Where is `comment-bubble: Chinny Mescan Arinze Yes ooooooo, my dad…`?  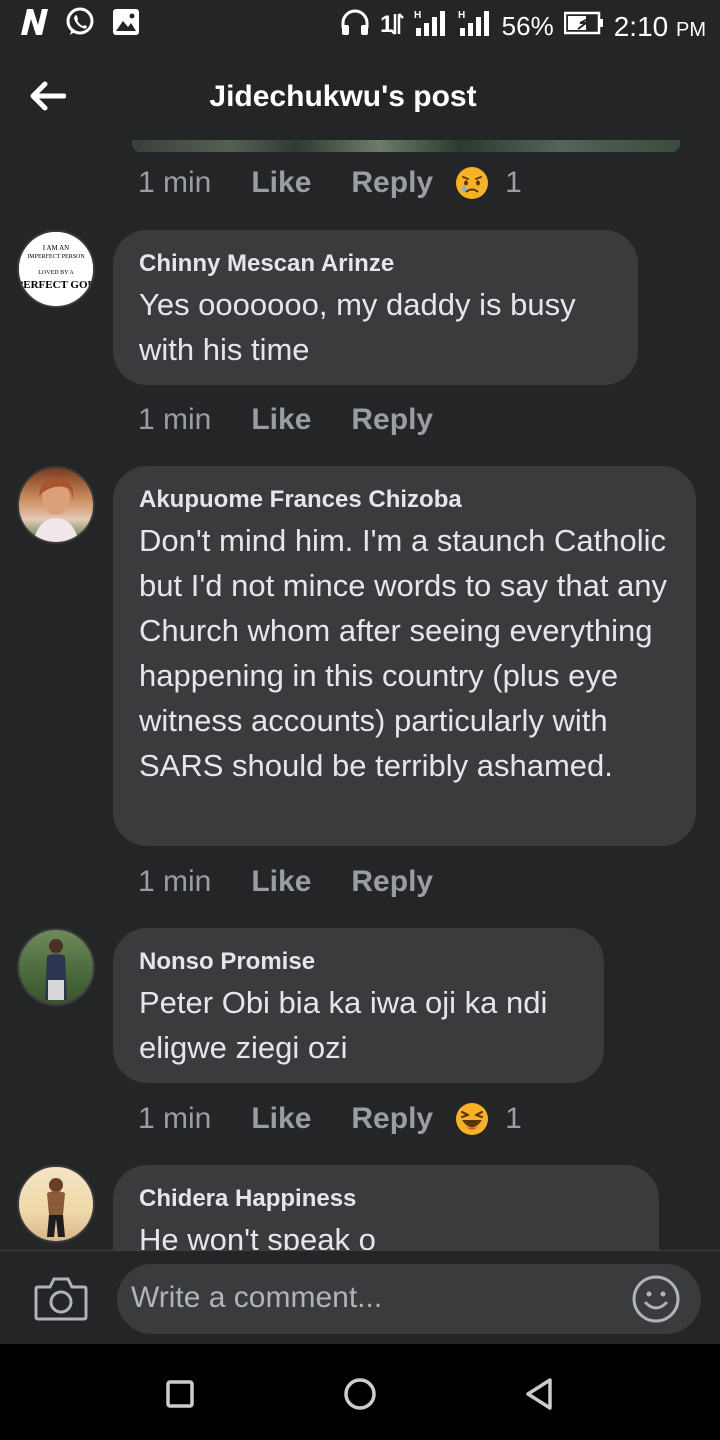 comment-bubble: Chinny Mescan Arinze Yes ooooooo, my dad… is located at coordinates (375, 307).